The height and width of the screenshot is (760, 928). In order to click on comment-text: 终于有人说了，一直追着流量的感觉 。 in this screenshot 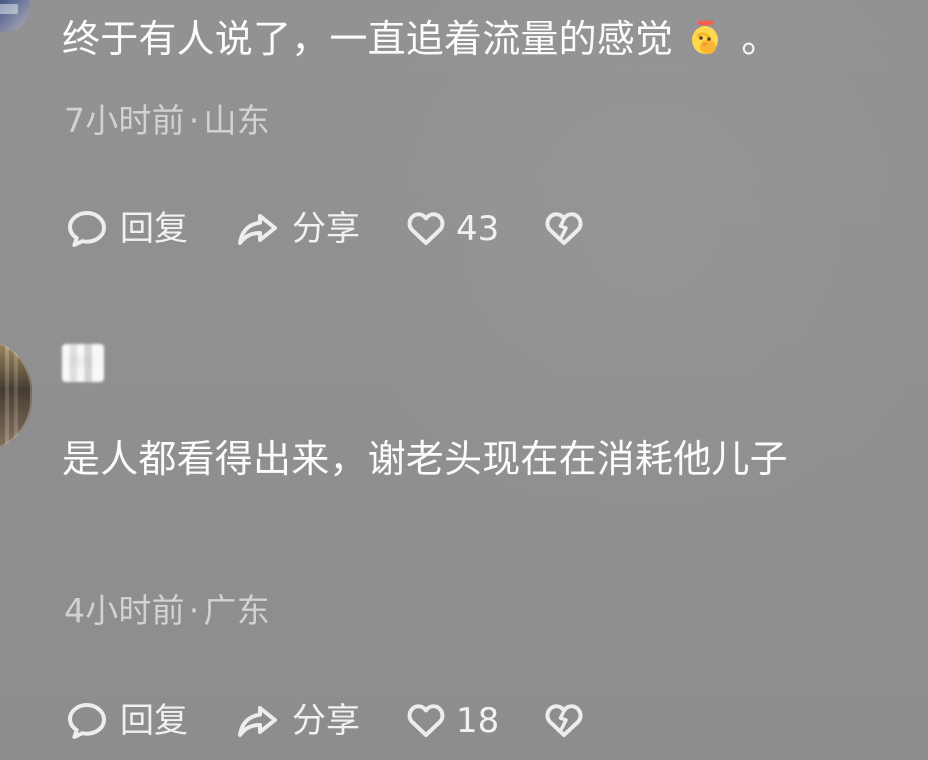, I will do `click(420, 39)`.